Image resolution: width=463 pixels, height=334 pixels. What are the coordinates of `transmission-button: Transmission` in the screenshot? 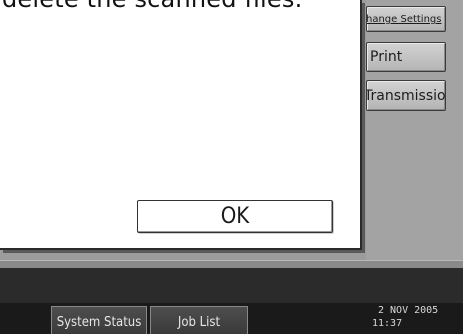 It's located at (406, 95).